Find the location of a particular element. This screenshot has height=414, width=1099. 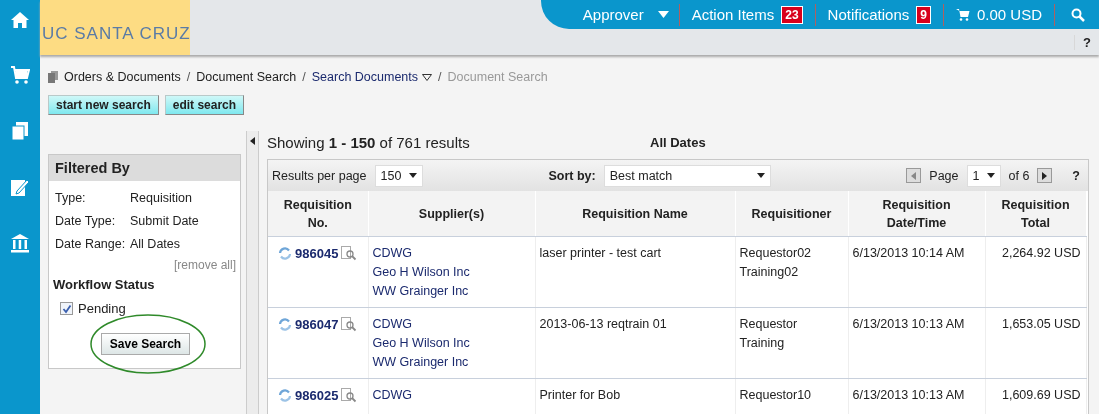

right-arrow-icon is located at coordinates (1045, 175).